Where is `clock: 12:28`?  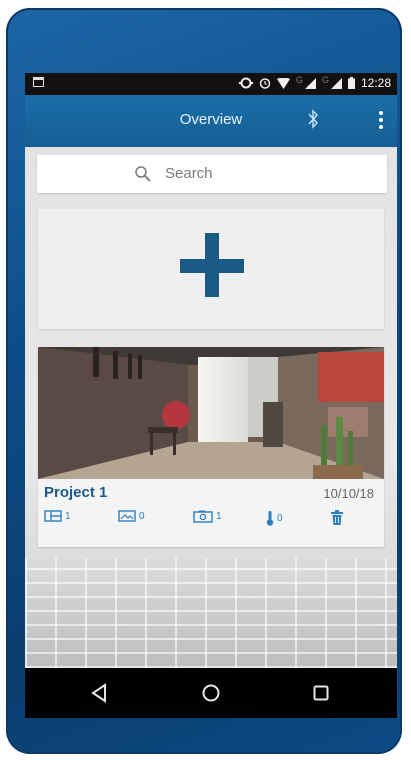 clock: 12:28 is located at coordinates (375, 83).